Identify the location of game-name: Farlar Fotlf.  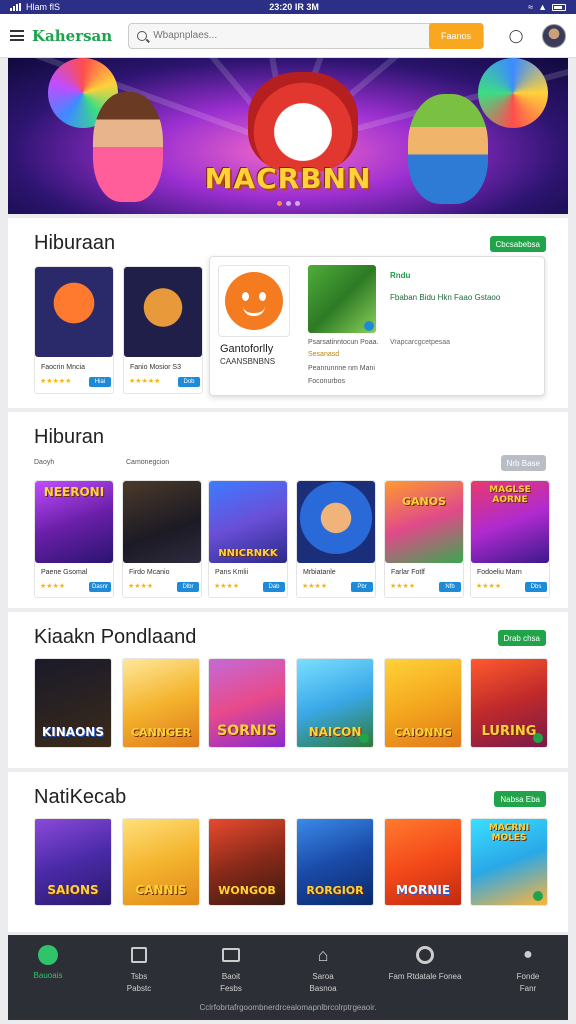
(408, 572).